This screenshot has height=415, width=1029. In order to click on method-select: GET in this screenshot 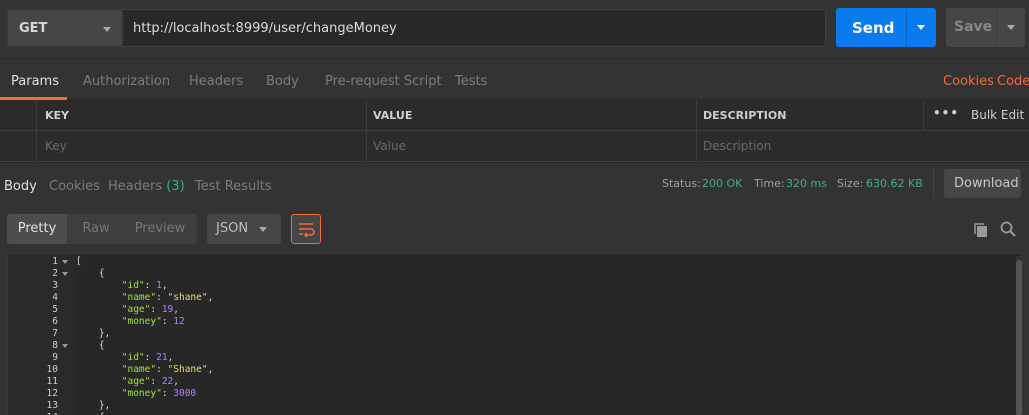, I will do `click(64, 28)`.